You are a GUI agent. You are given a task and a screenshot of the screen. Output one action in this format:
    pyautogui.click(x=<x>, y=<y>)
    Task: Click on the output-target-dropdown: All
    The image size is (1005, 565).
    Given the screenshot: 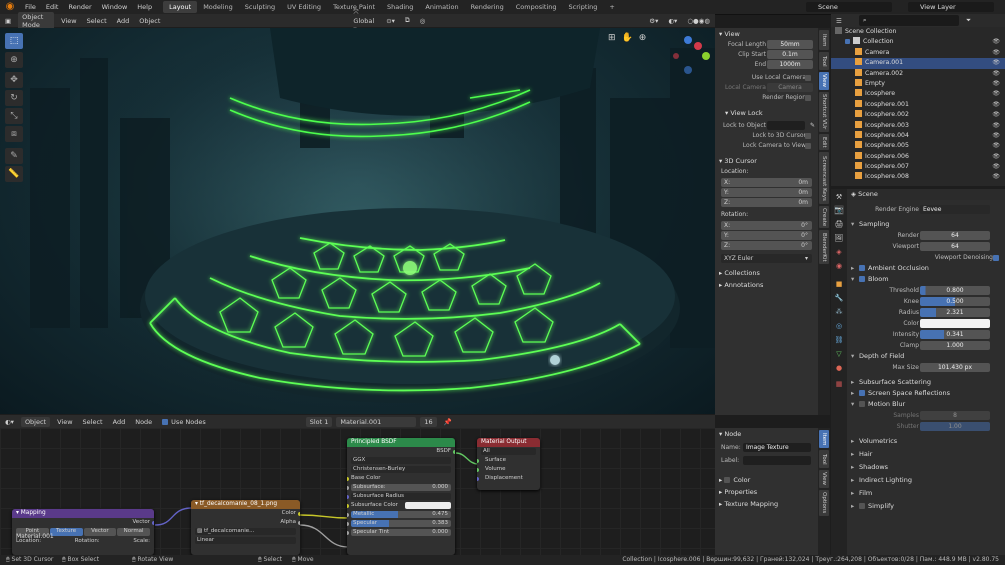 What is the action you would take?
    pyautogui.click(x=508, y=451)
    